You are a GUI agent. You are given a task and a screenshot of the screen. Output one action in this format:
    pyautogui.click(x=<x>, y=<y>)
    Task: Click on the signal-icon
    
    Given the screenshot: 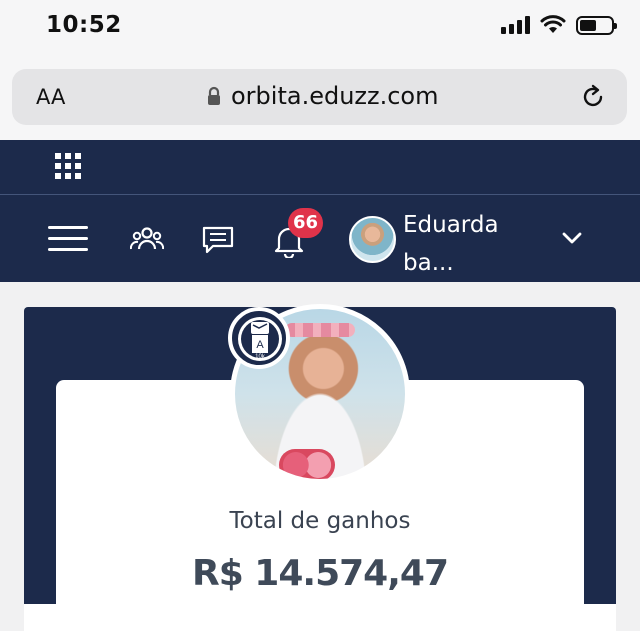 What is the action you would take?
    pyautogui.click(x=515, y=25)
    